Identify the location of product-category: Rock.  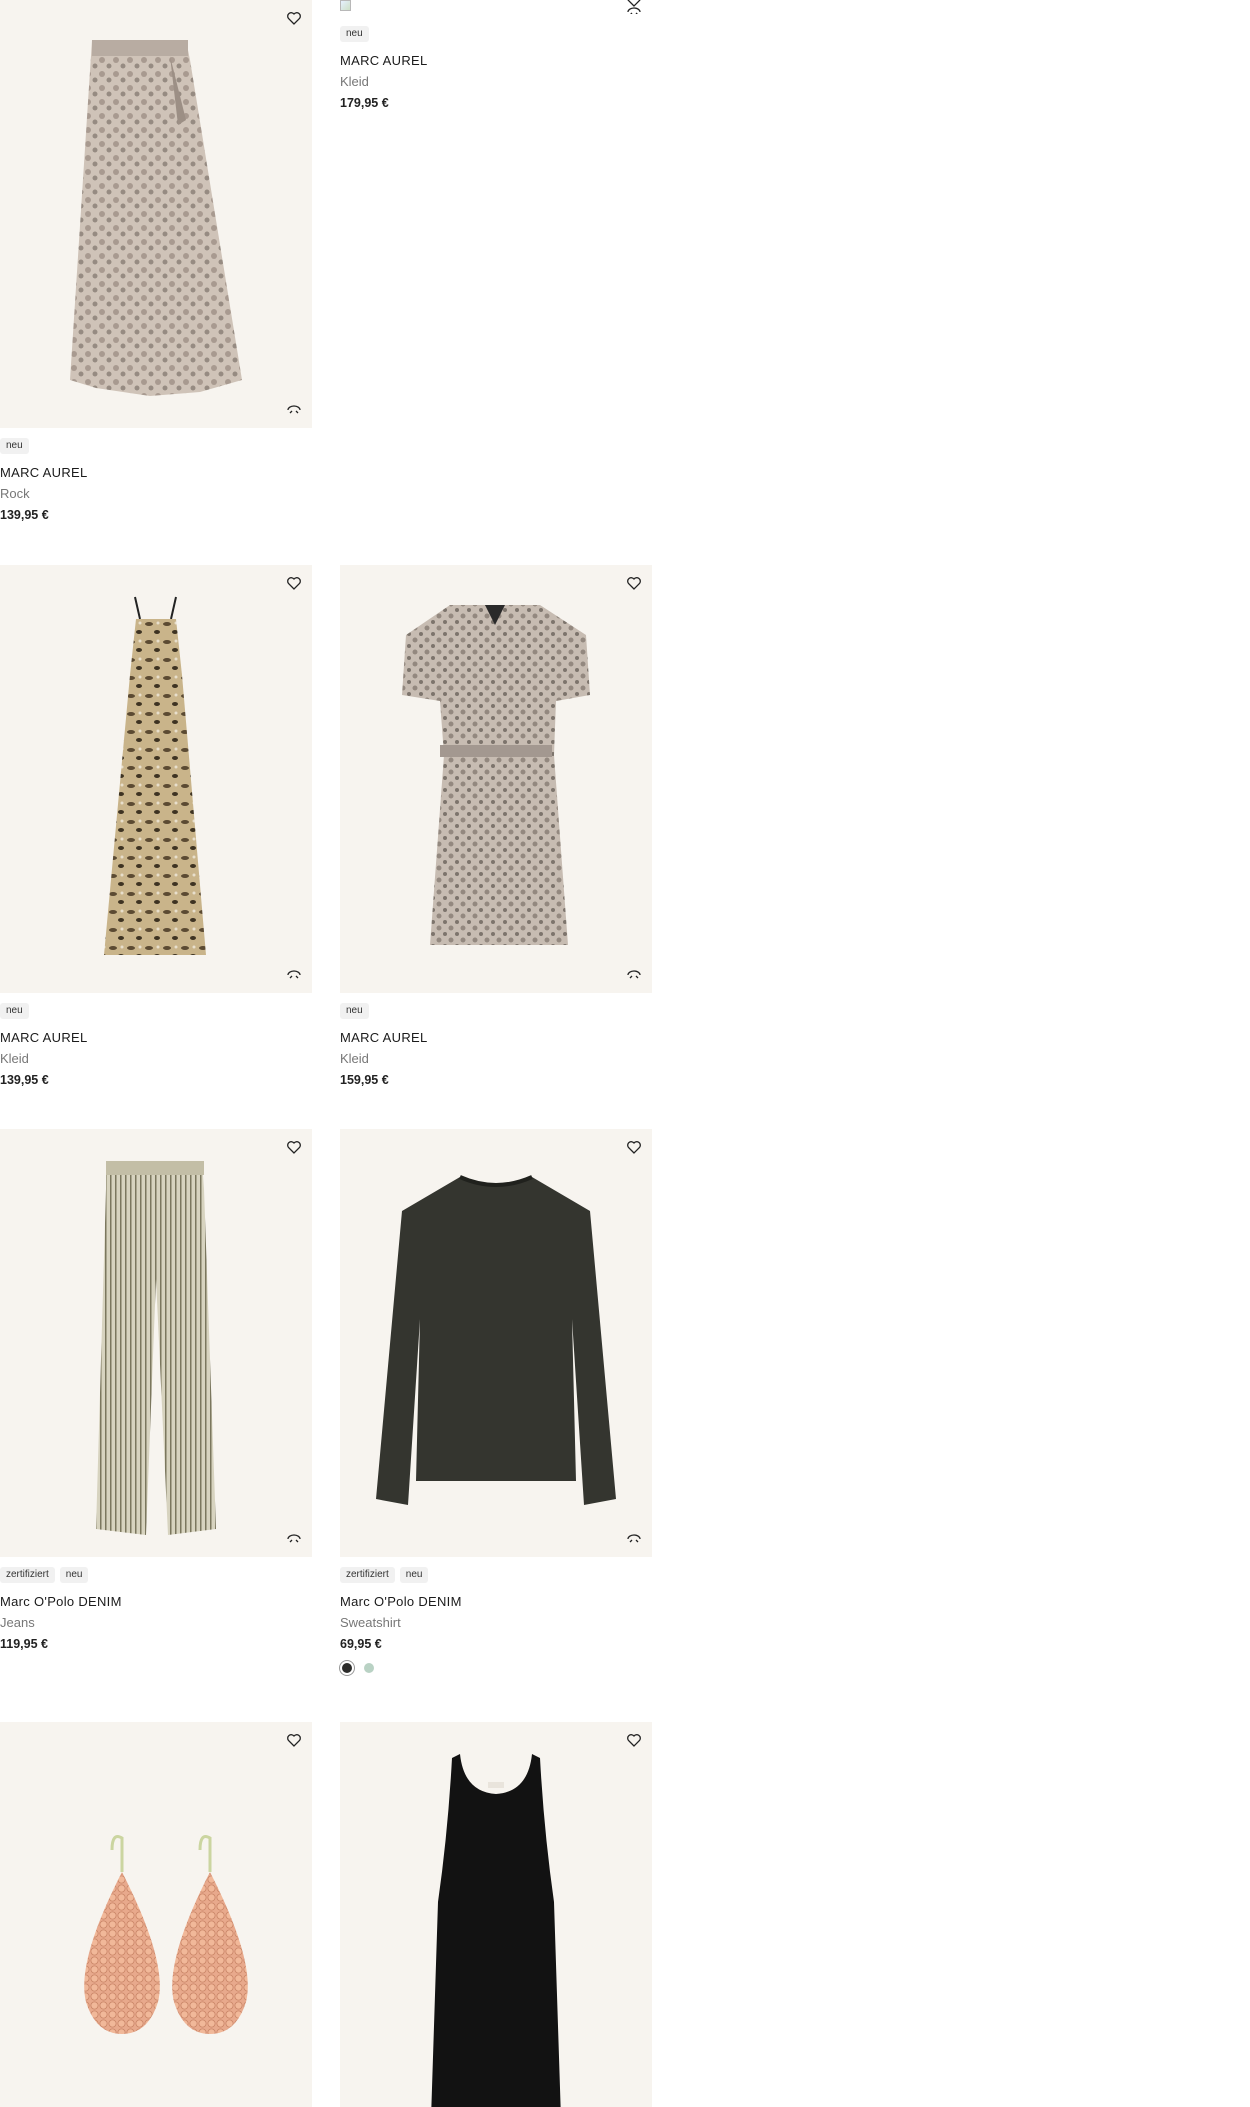
(156, 494).